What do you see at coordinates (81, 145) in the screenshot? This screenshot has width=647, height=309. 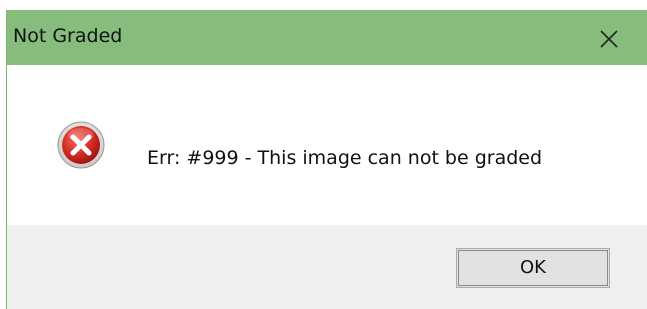 I see `error-icon` at bounding box center [81, 145].